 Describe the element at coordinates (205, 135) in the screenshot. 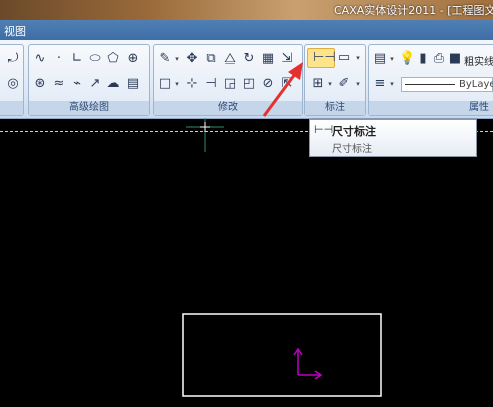

I see `crosshair-cursor` at that location.